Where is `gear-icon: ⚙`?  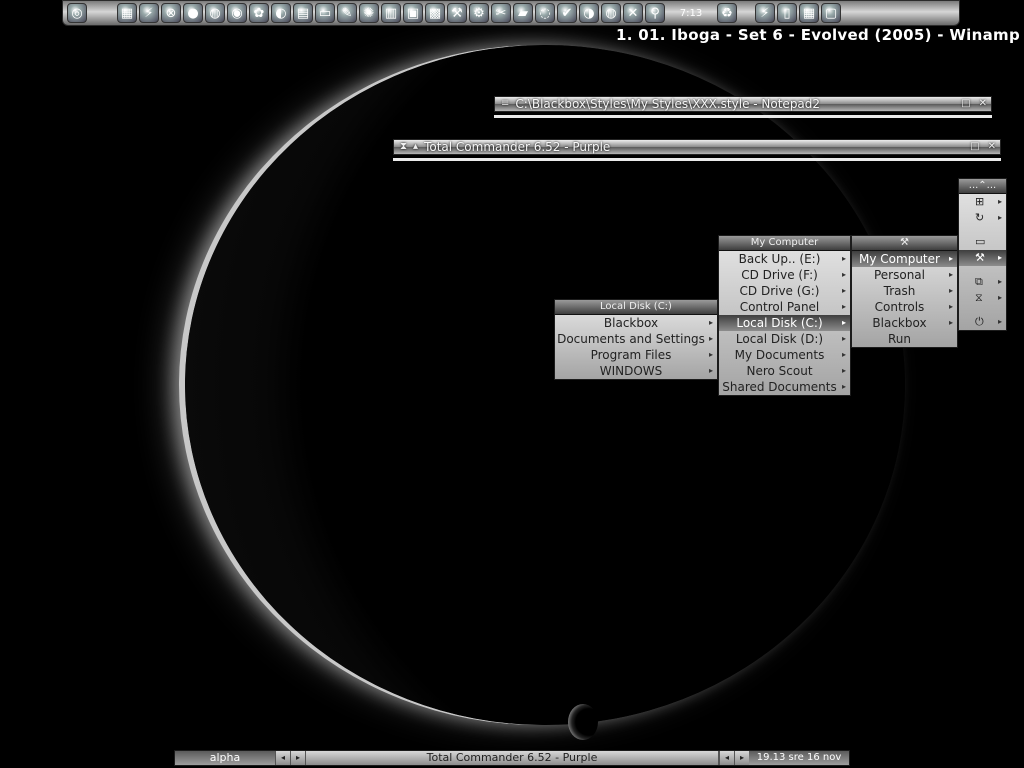
gear-icon: ⚙ is located at coordinates (479, 13).